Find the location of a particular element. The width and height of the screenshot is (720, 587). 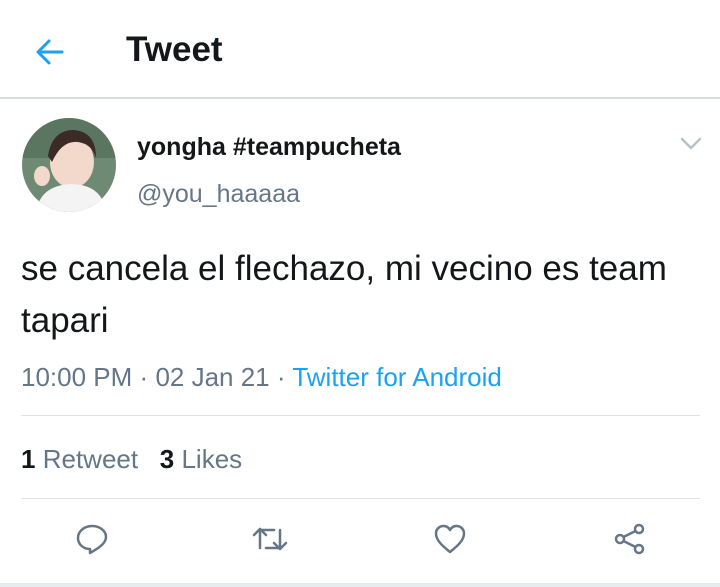

tweet-source-link: Twitter for Android is located at coordinates (397, 377).